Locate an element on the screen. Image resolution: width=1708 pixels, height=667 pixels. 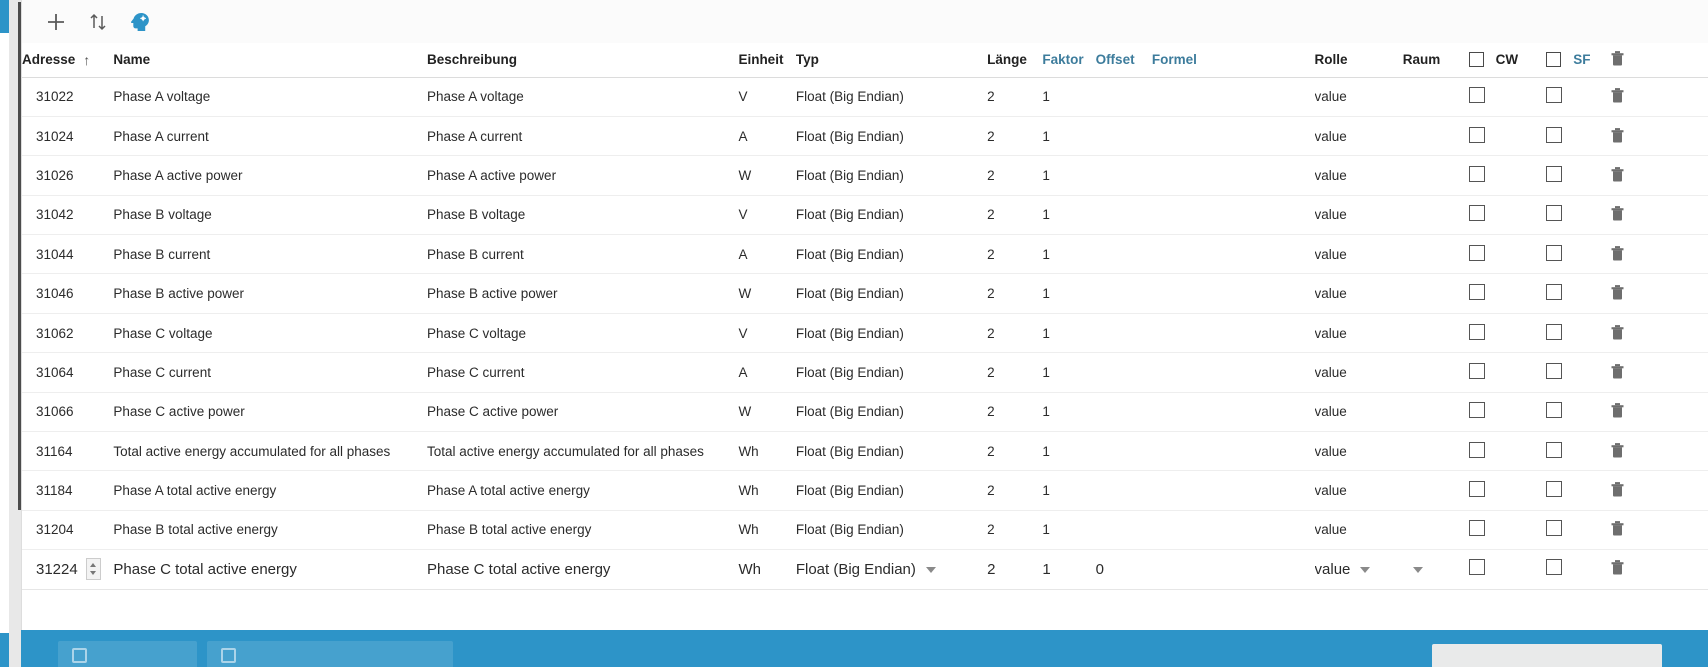
col-header-faktor: Faktor is located at coordinates (1069, 60).